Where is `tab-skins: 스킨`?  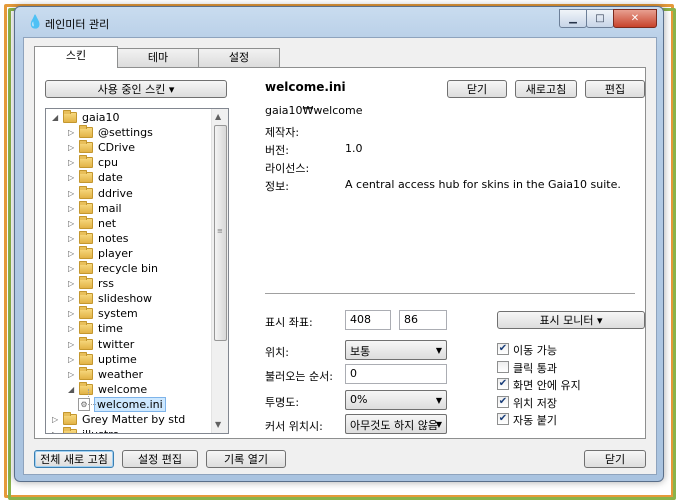
tab-skins: 스킨 is located at coordinates (76, 57).